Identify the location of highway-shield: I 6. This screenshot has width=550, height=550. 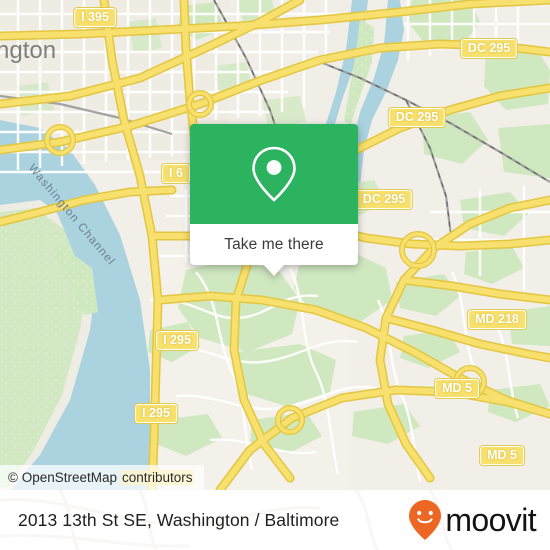
(176, 173).